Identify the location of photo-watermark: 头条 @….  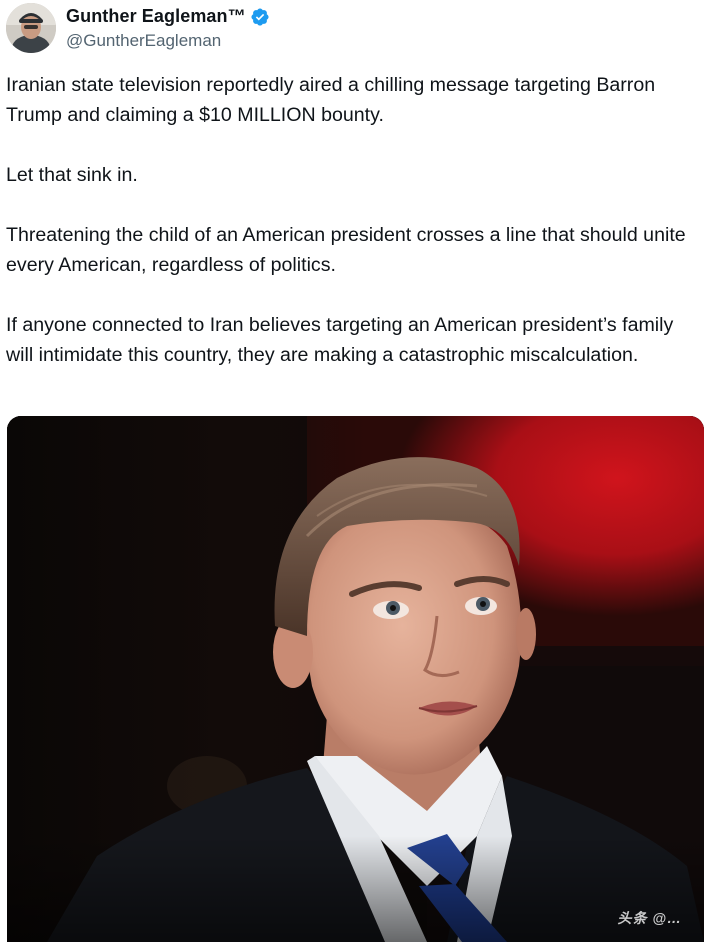
(649, 918).